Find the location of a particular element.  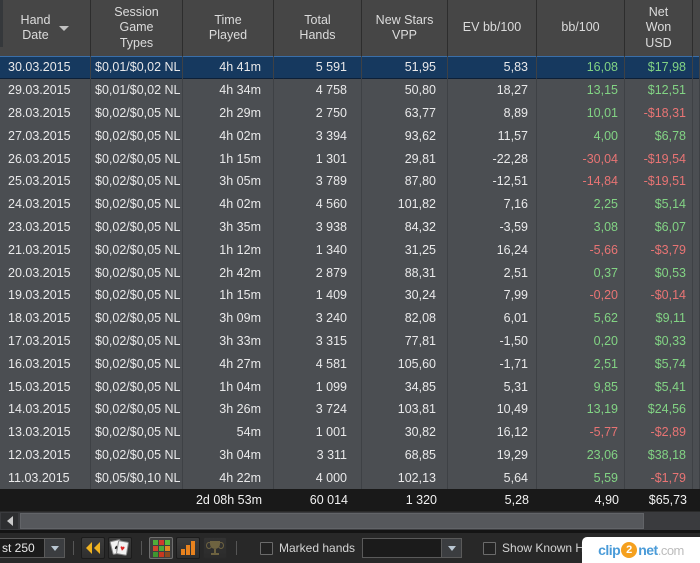

cell-date: 15.03.2015 is located at coordinates (45, 386).